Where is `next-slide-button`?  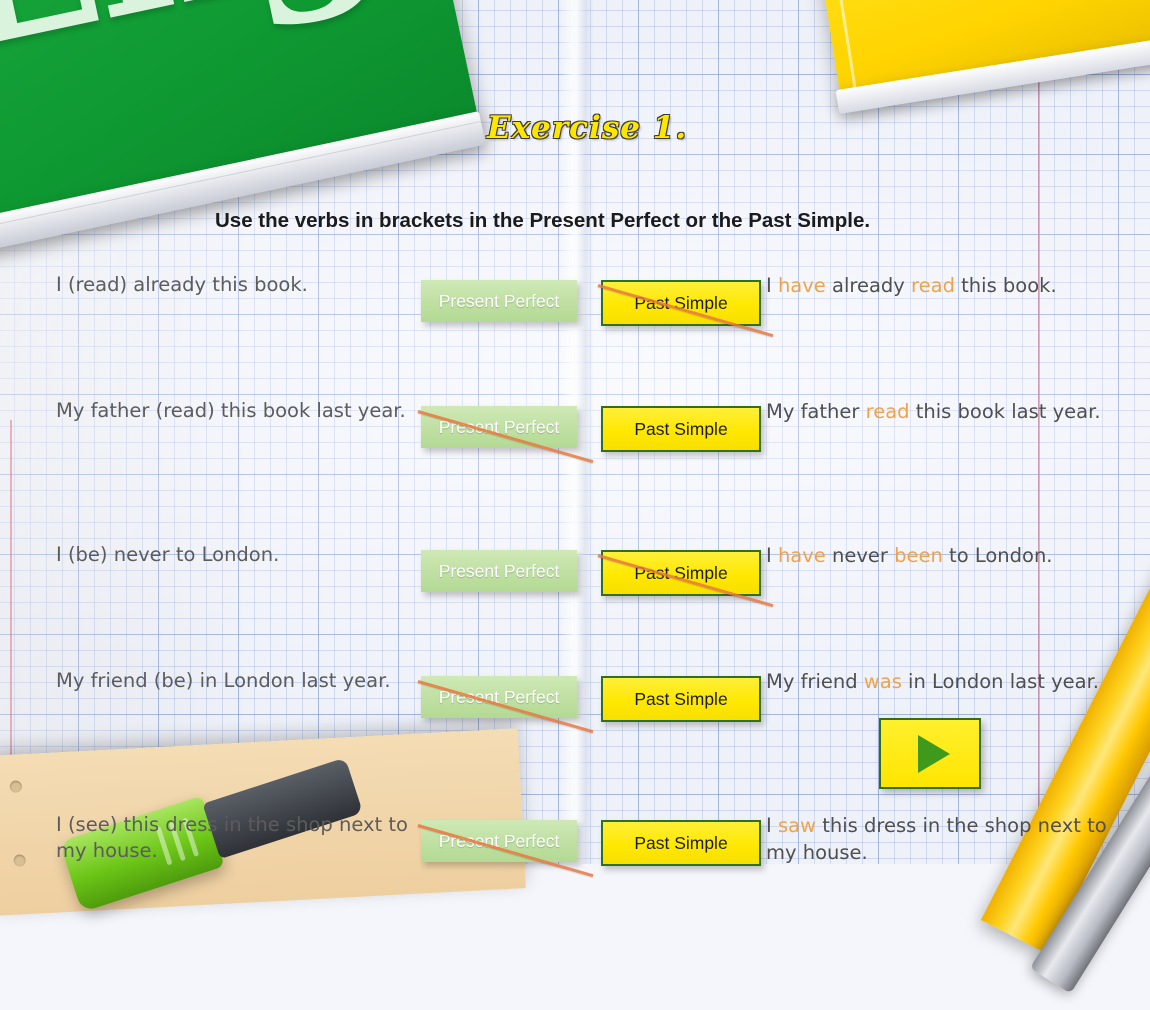
next-slide-button is located at coordinates (930, 753).